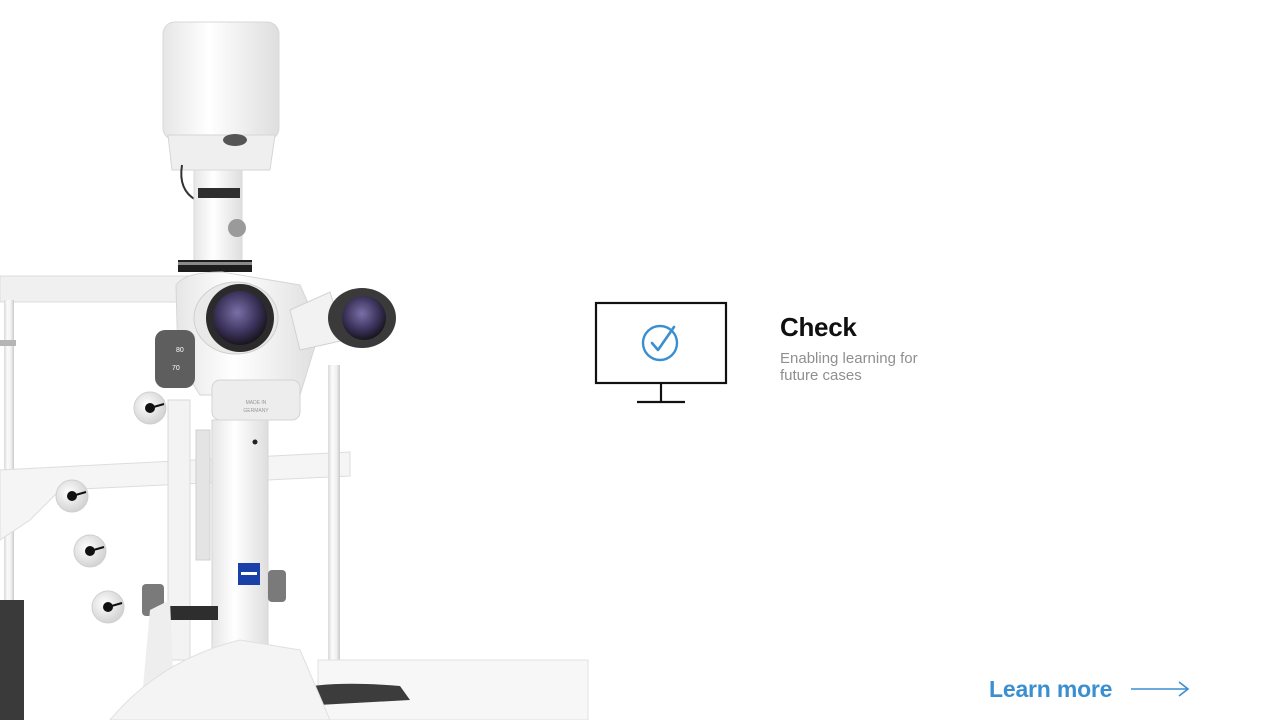  Describe the element at coordinates (849, 367) in the screenshot. I see `feature-description: Enabling learning for future cases` at that location.